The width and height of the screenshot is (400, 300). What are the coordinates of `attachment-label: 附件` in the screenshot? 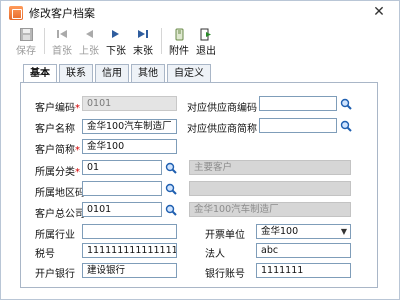 It's located at (179, 51).